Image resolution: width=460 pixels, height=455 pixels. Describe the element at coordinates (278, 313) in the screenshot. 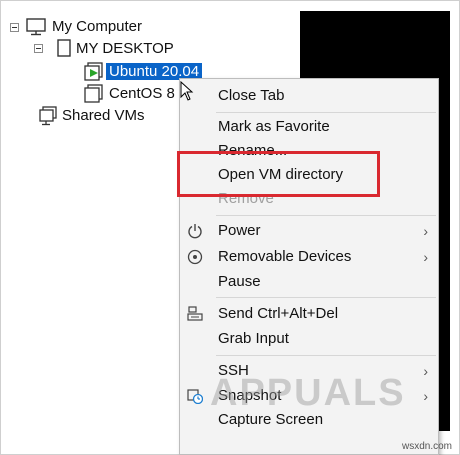

I see `menu-item-label: Send Ctrl+Alt+Del` at that location.